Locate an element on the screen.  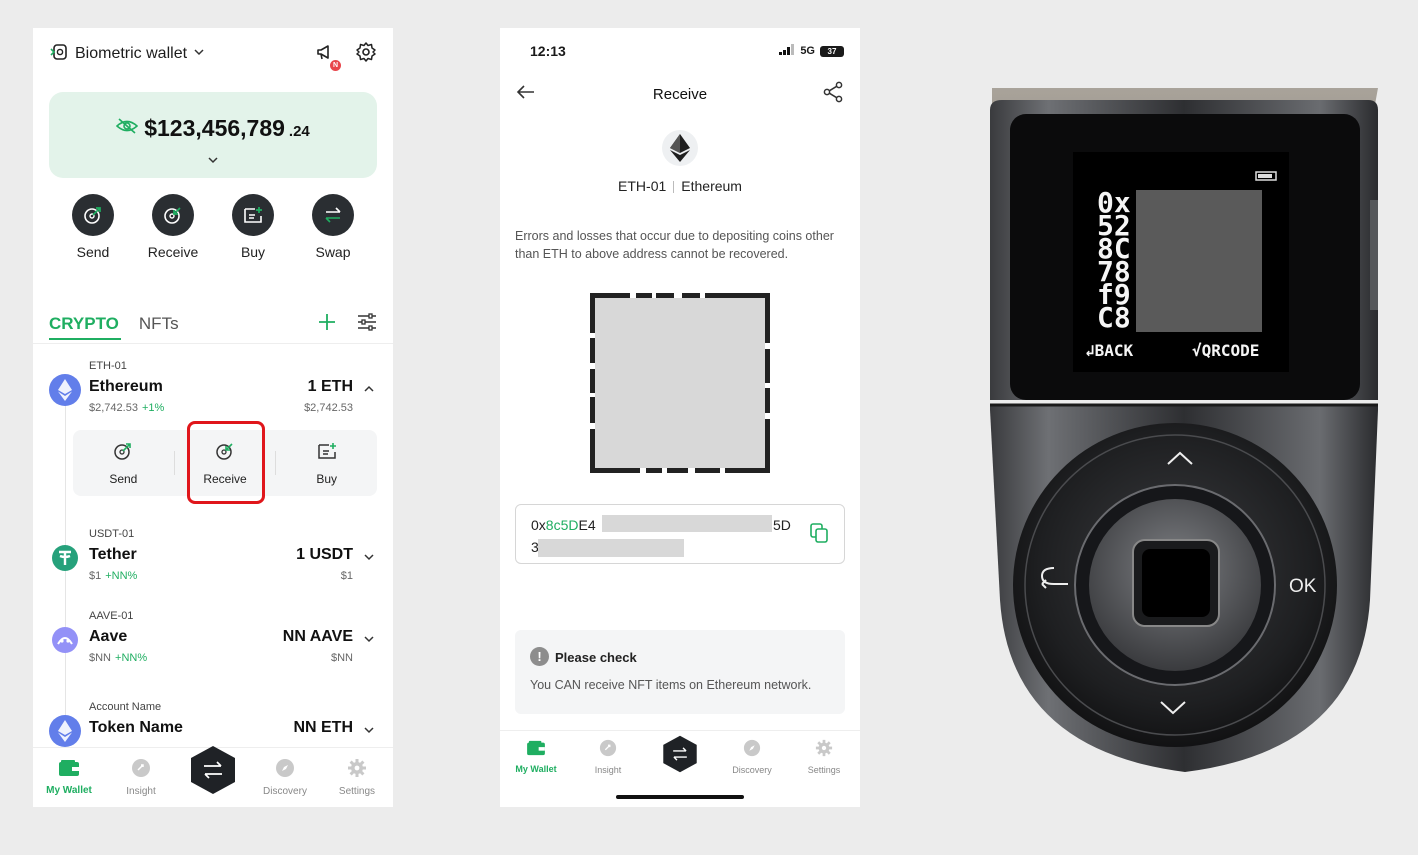
wallet-header: Biometric wallet N is located at coordinates (213, 55).